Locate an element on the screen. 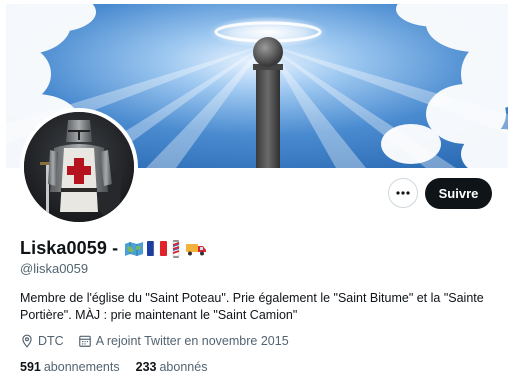 The width and height of the screenshot is (512, 381). following-link: 591 abonnements is located at coordinates (70, 367).